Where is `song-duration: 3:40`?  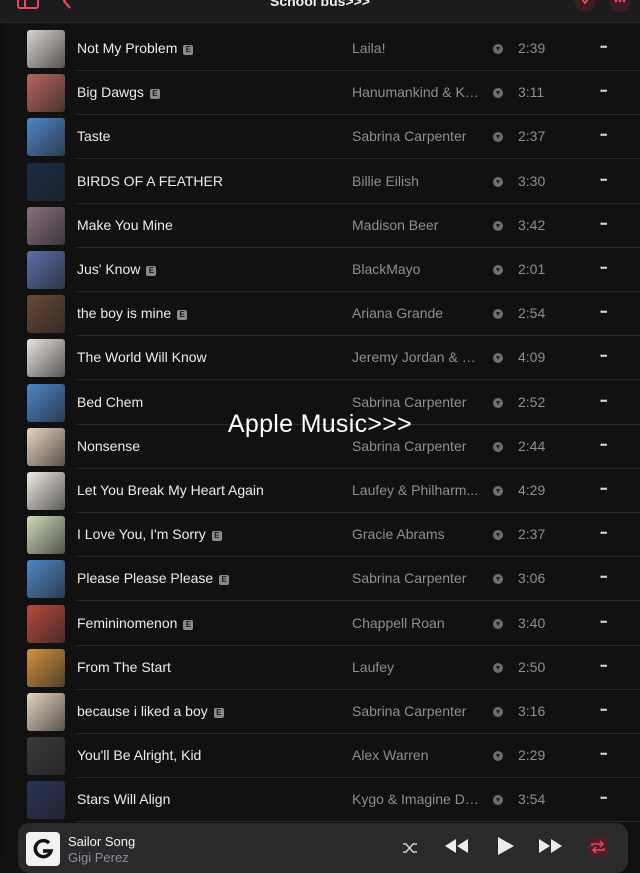 song-duration: 3:40 is located at coordinates (532, 622).